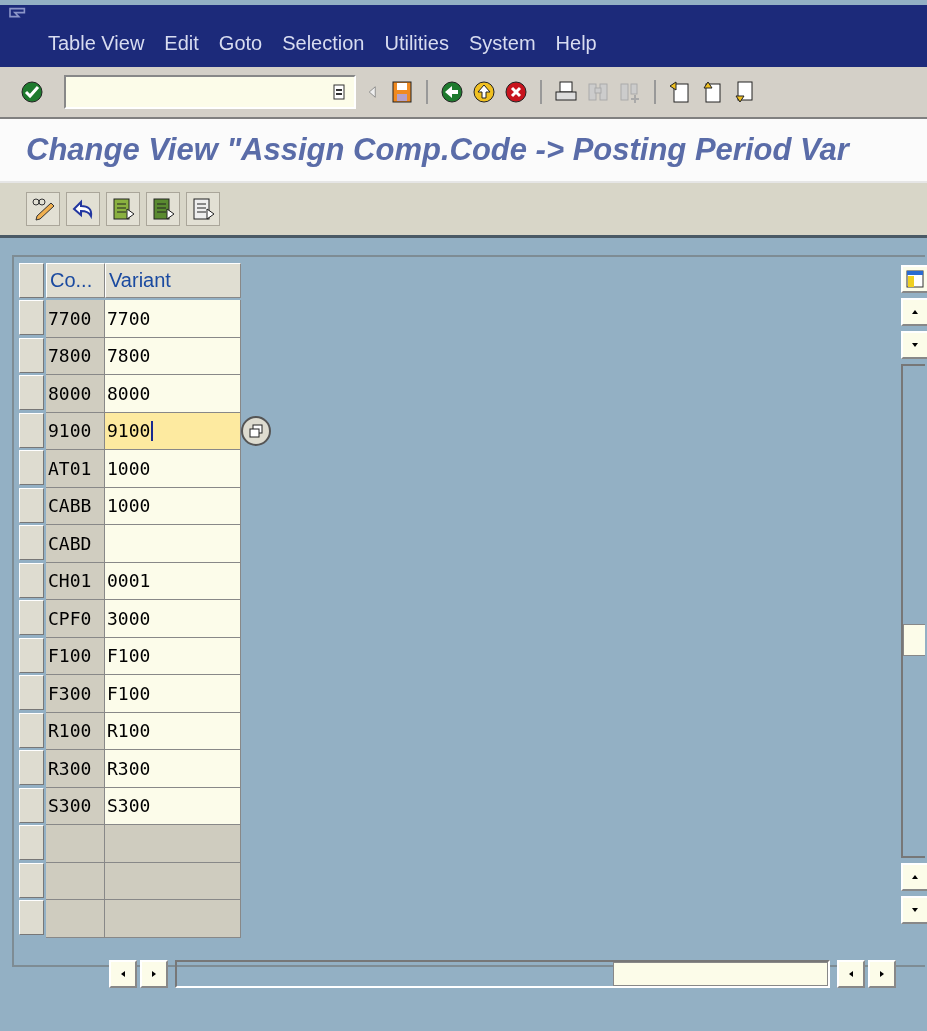 The image size is (927, 1031). What do you see at coordinates (173, 769) in the screenshot?
I see `input-field: R300` at bounding box center [173, 769].